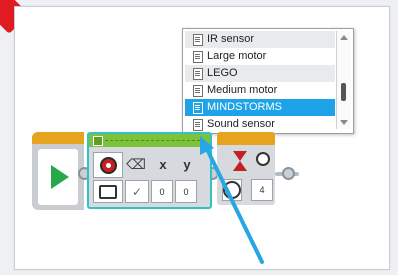 Image resolution: width=398 pixels, height=275 pixels. I want to click on pointer-arrow-icon, so click(232, 200).